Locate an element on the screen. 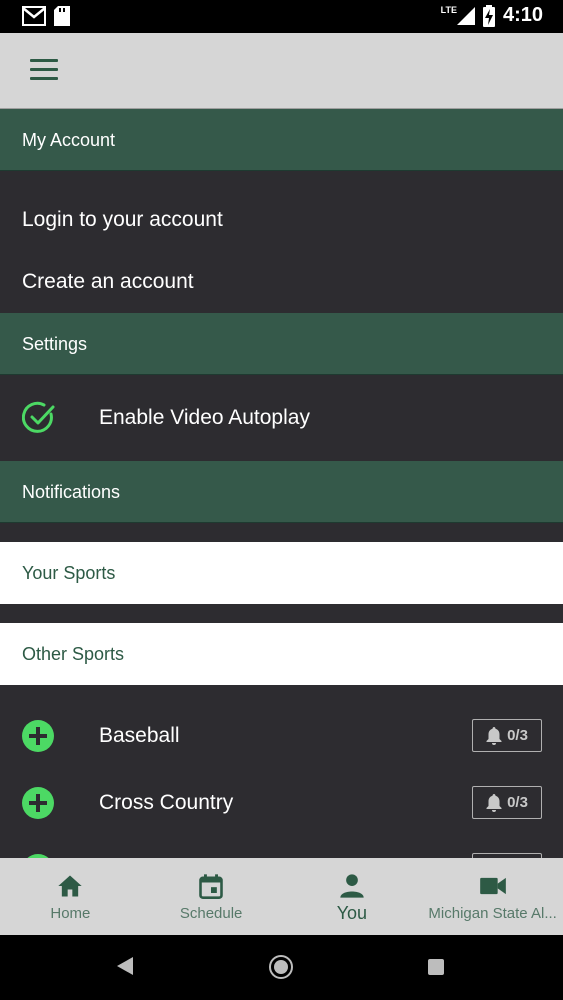 The image size is (563, 1000). system-navigation-bar is located at coordinates (281, 967).